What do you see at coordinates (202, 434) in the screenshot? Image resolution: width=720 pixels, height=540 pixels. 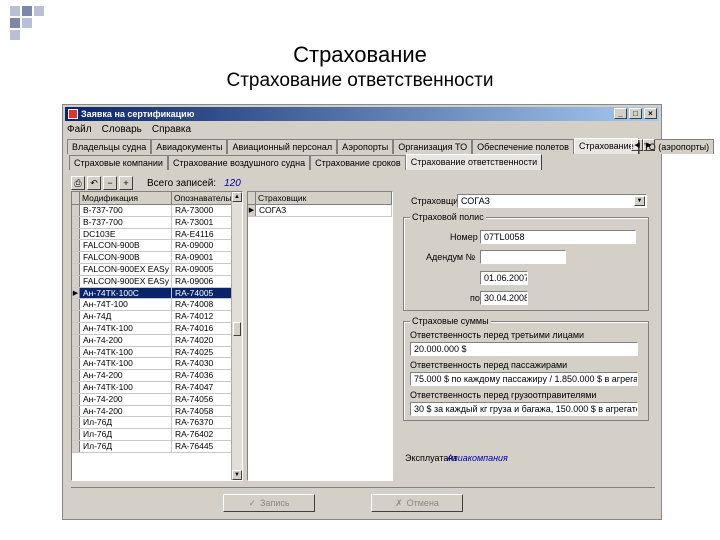 I see `registration-cell: RA-76402` at bounding box center [202, 434].